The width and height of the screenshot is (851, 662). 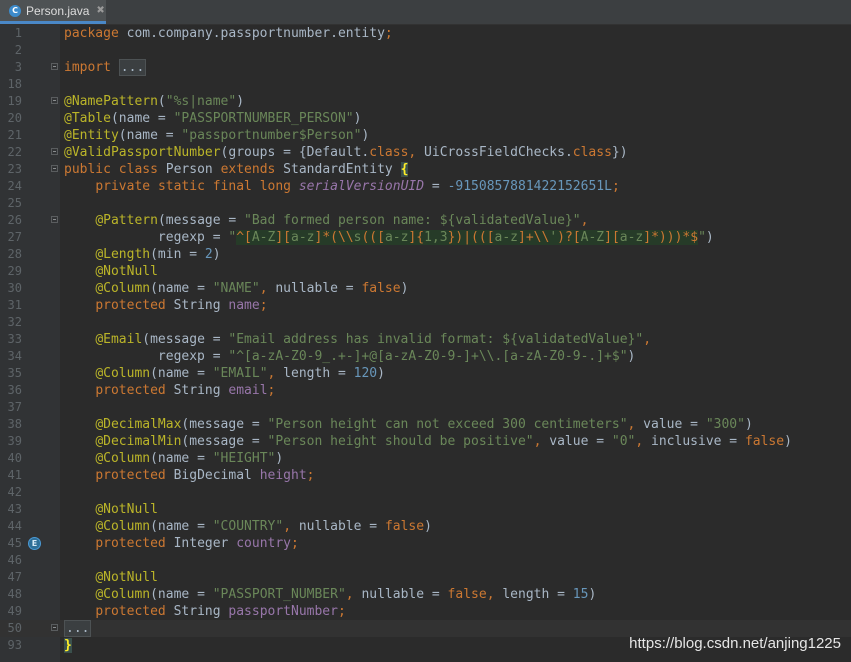 What do you see at coordinates (735, 643) in the screenshot?
I see `watermark: https://blog.csdn.net/anjing1225` at bounding box center [735, 643].